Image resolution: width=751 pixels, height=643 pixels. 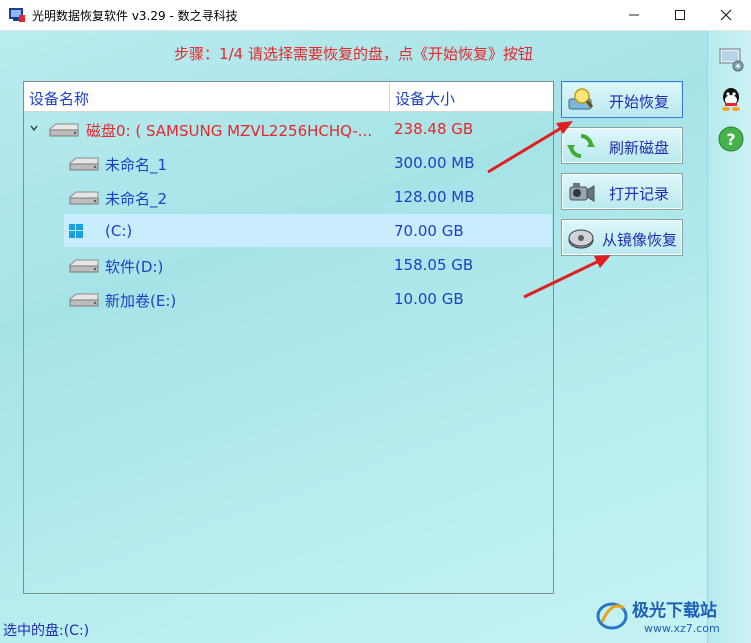 What do you see at coordinates (582, 192) in the screenshot?
I see `camera-icon` at bounding box center [582, 192].